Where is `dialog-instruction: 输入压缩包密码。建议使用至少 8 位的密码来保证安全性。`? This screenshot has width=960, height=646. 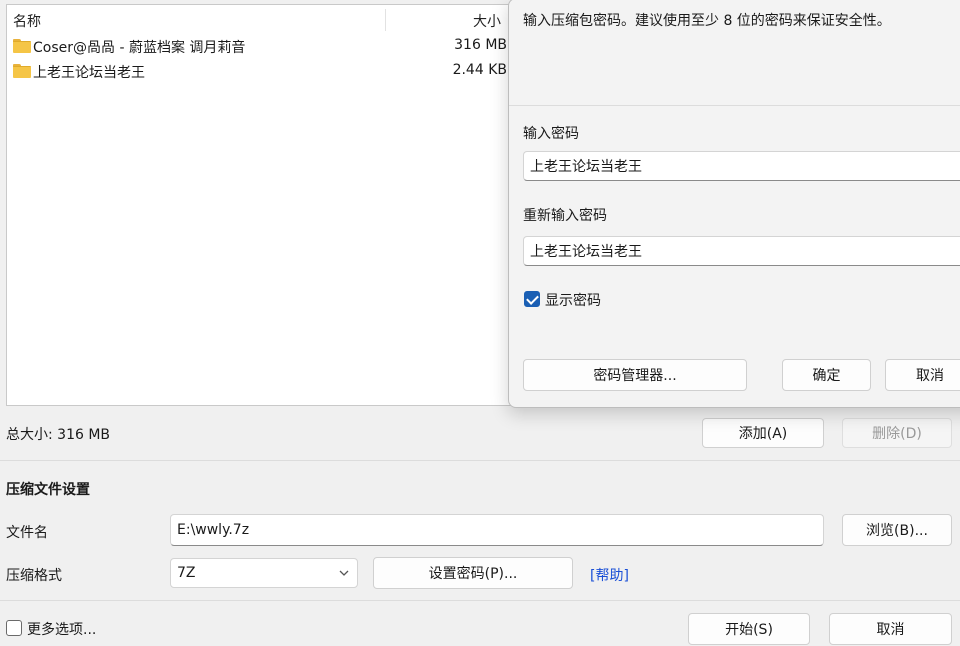
dialog-instruction: 输入压缩包密码。建议使用至少 8 位的密码来保证安全性。 is located at coordinates (707, 21).